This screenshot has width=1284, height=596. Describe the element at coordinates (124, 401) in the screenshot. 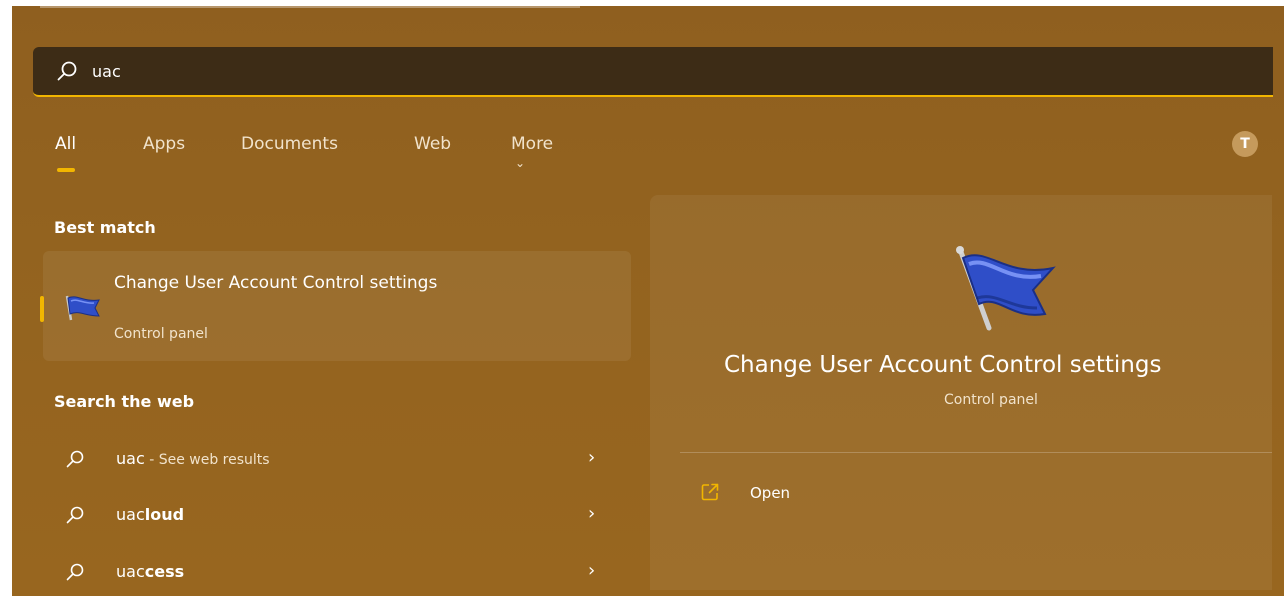

I see `search-web-heading: Search the web` at that location.